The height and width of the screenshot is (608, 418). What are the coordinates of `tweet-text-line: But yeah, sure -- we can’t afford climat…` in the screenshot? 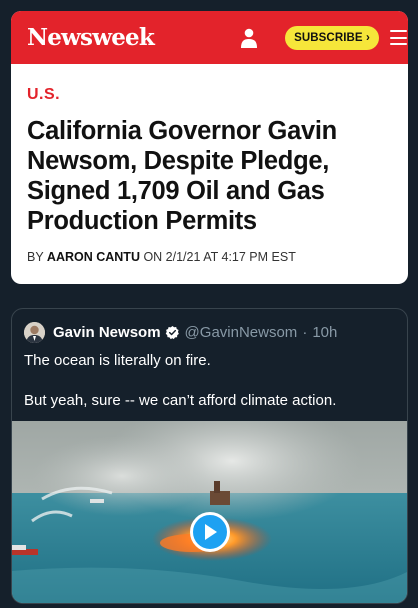 It's located at (180, 400).